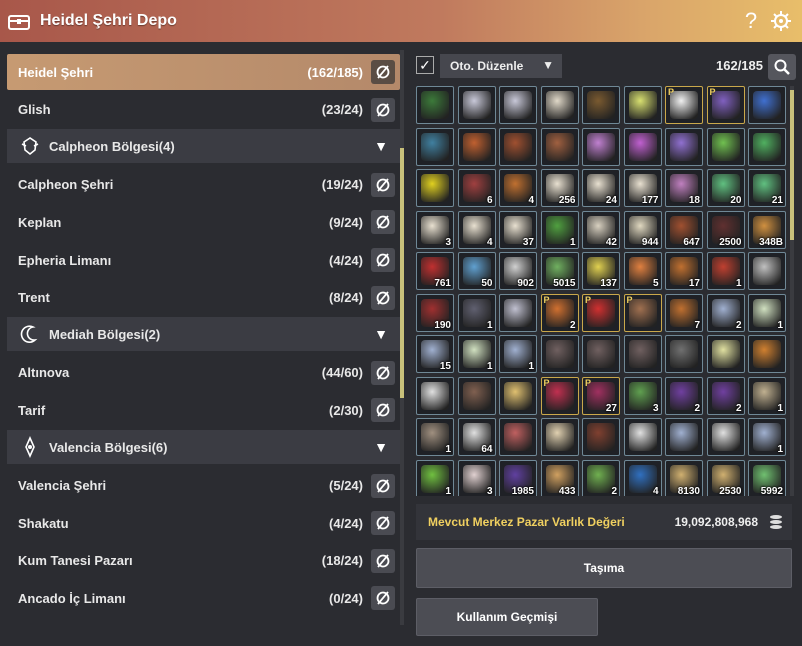 Image resolution: width=802 pixels, height=646 pixels. What do you see at coordinates (684, 229) in the screenshot?
I see `item-slot: 647` at bounding box center [684, 229].